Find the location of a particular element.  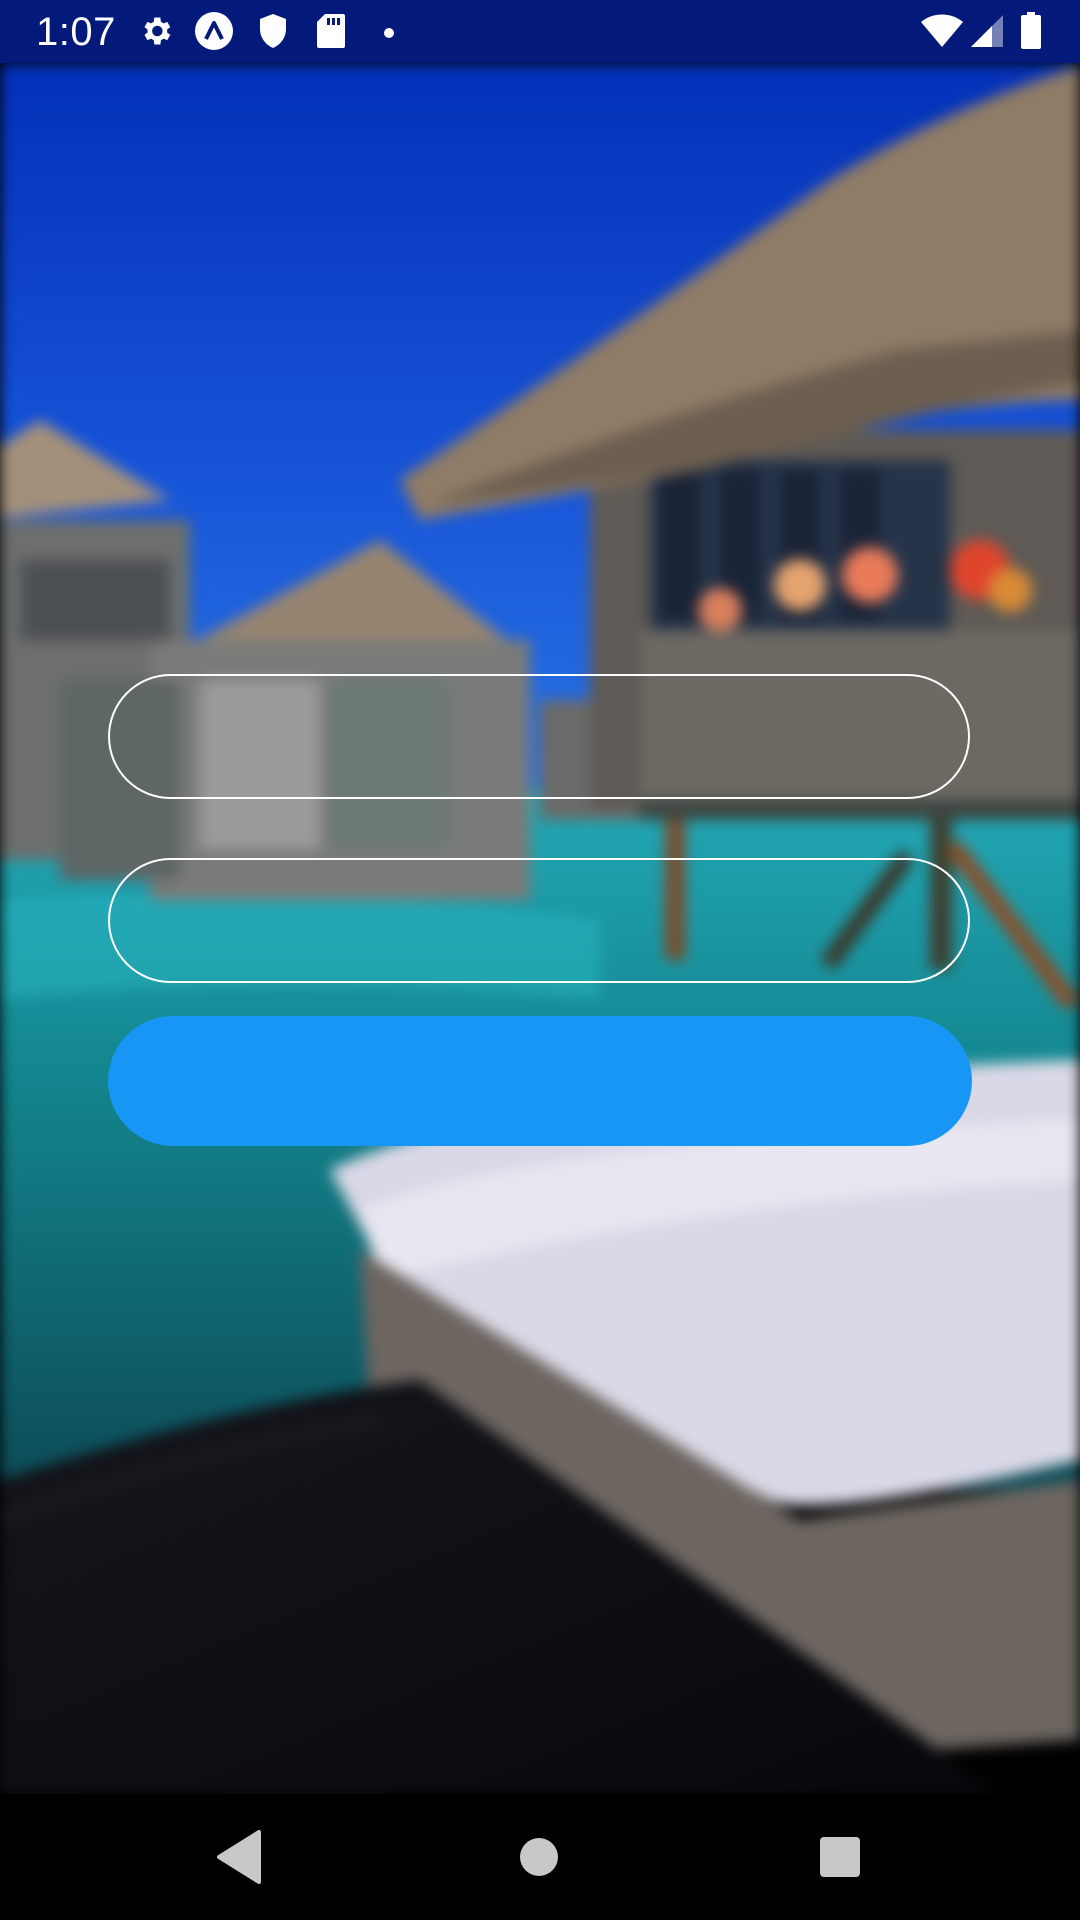

home-icon is located at coordinates (539, 1857).